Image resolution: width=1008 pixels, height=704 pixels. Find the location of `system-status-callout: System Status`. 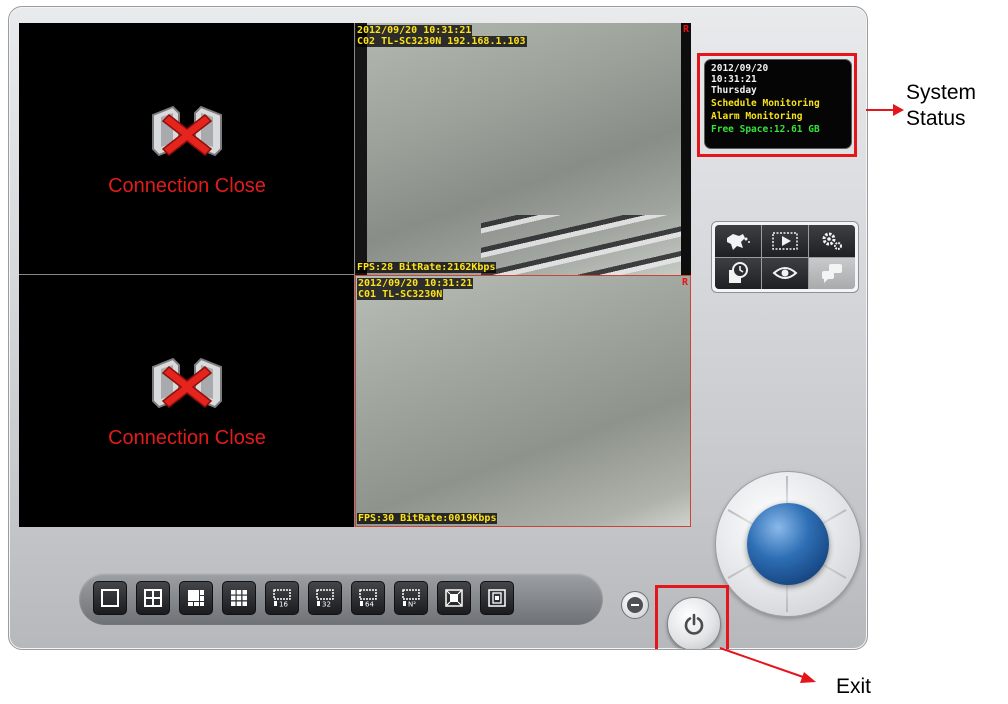

system-status-callout: System Status is located at coordinates (941, 106).